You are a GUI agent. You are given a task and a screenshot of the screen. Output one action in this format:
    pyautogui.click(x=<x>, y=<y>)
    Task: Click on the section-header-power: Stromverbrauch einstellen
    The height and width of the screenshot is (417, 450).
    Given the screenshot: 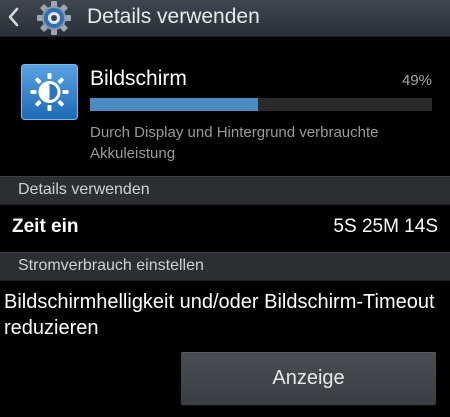 What is the action you would take?
    pyautogui.click(x=225, y=266)
    